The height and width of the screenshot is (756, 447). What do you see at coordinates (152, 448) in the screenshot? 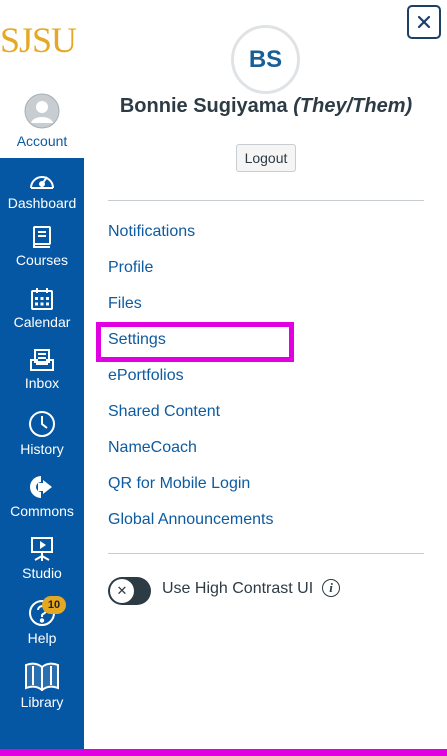
I see `link-namecoach: NameCoach` at bounding box center [152, 448].